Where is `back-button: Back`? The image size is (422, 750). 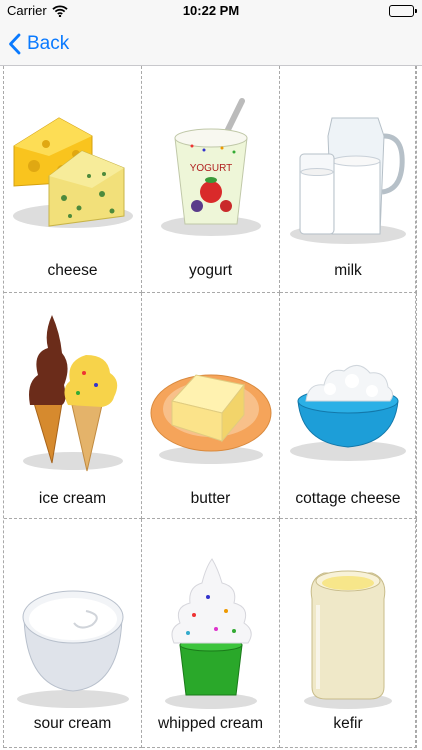
back-button: Back is located at coordinates (38, 44).